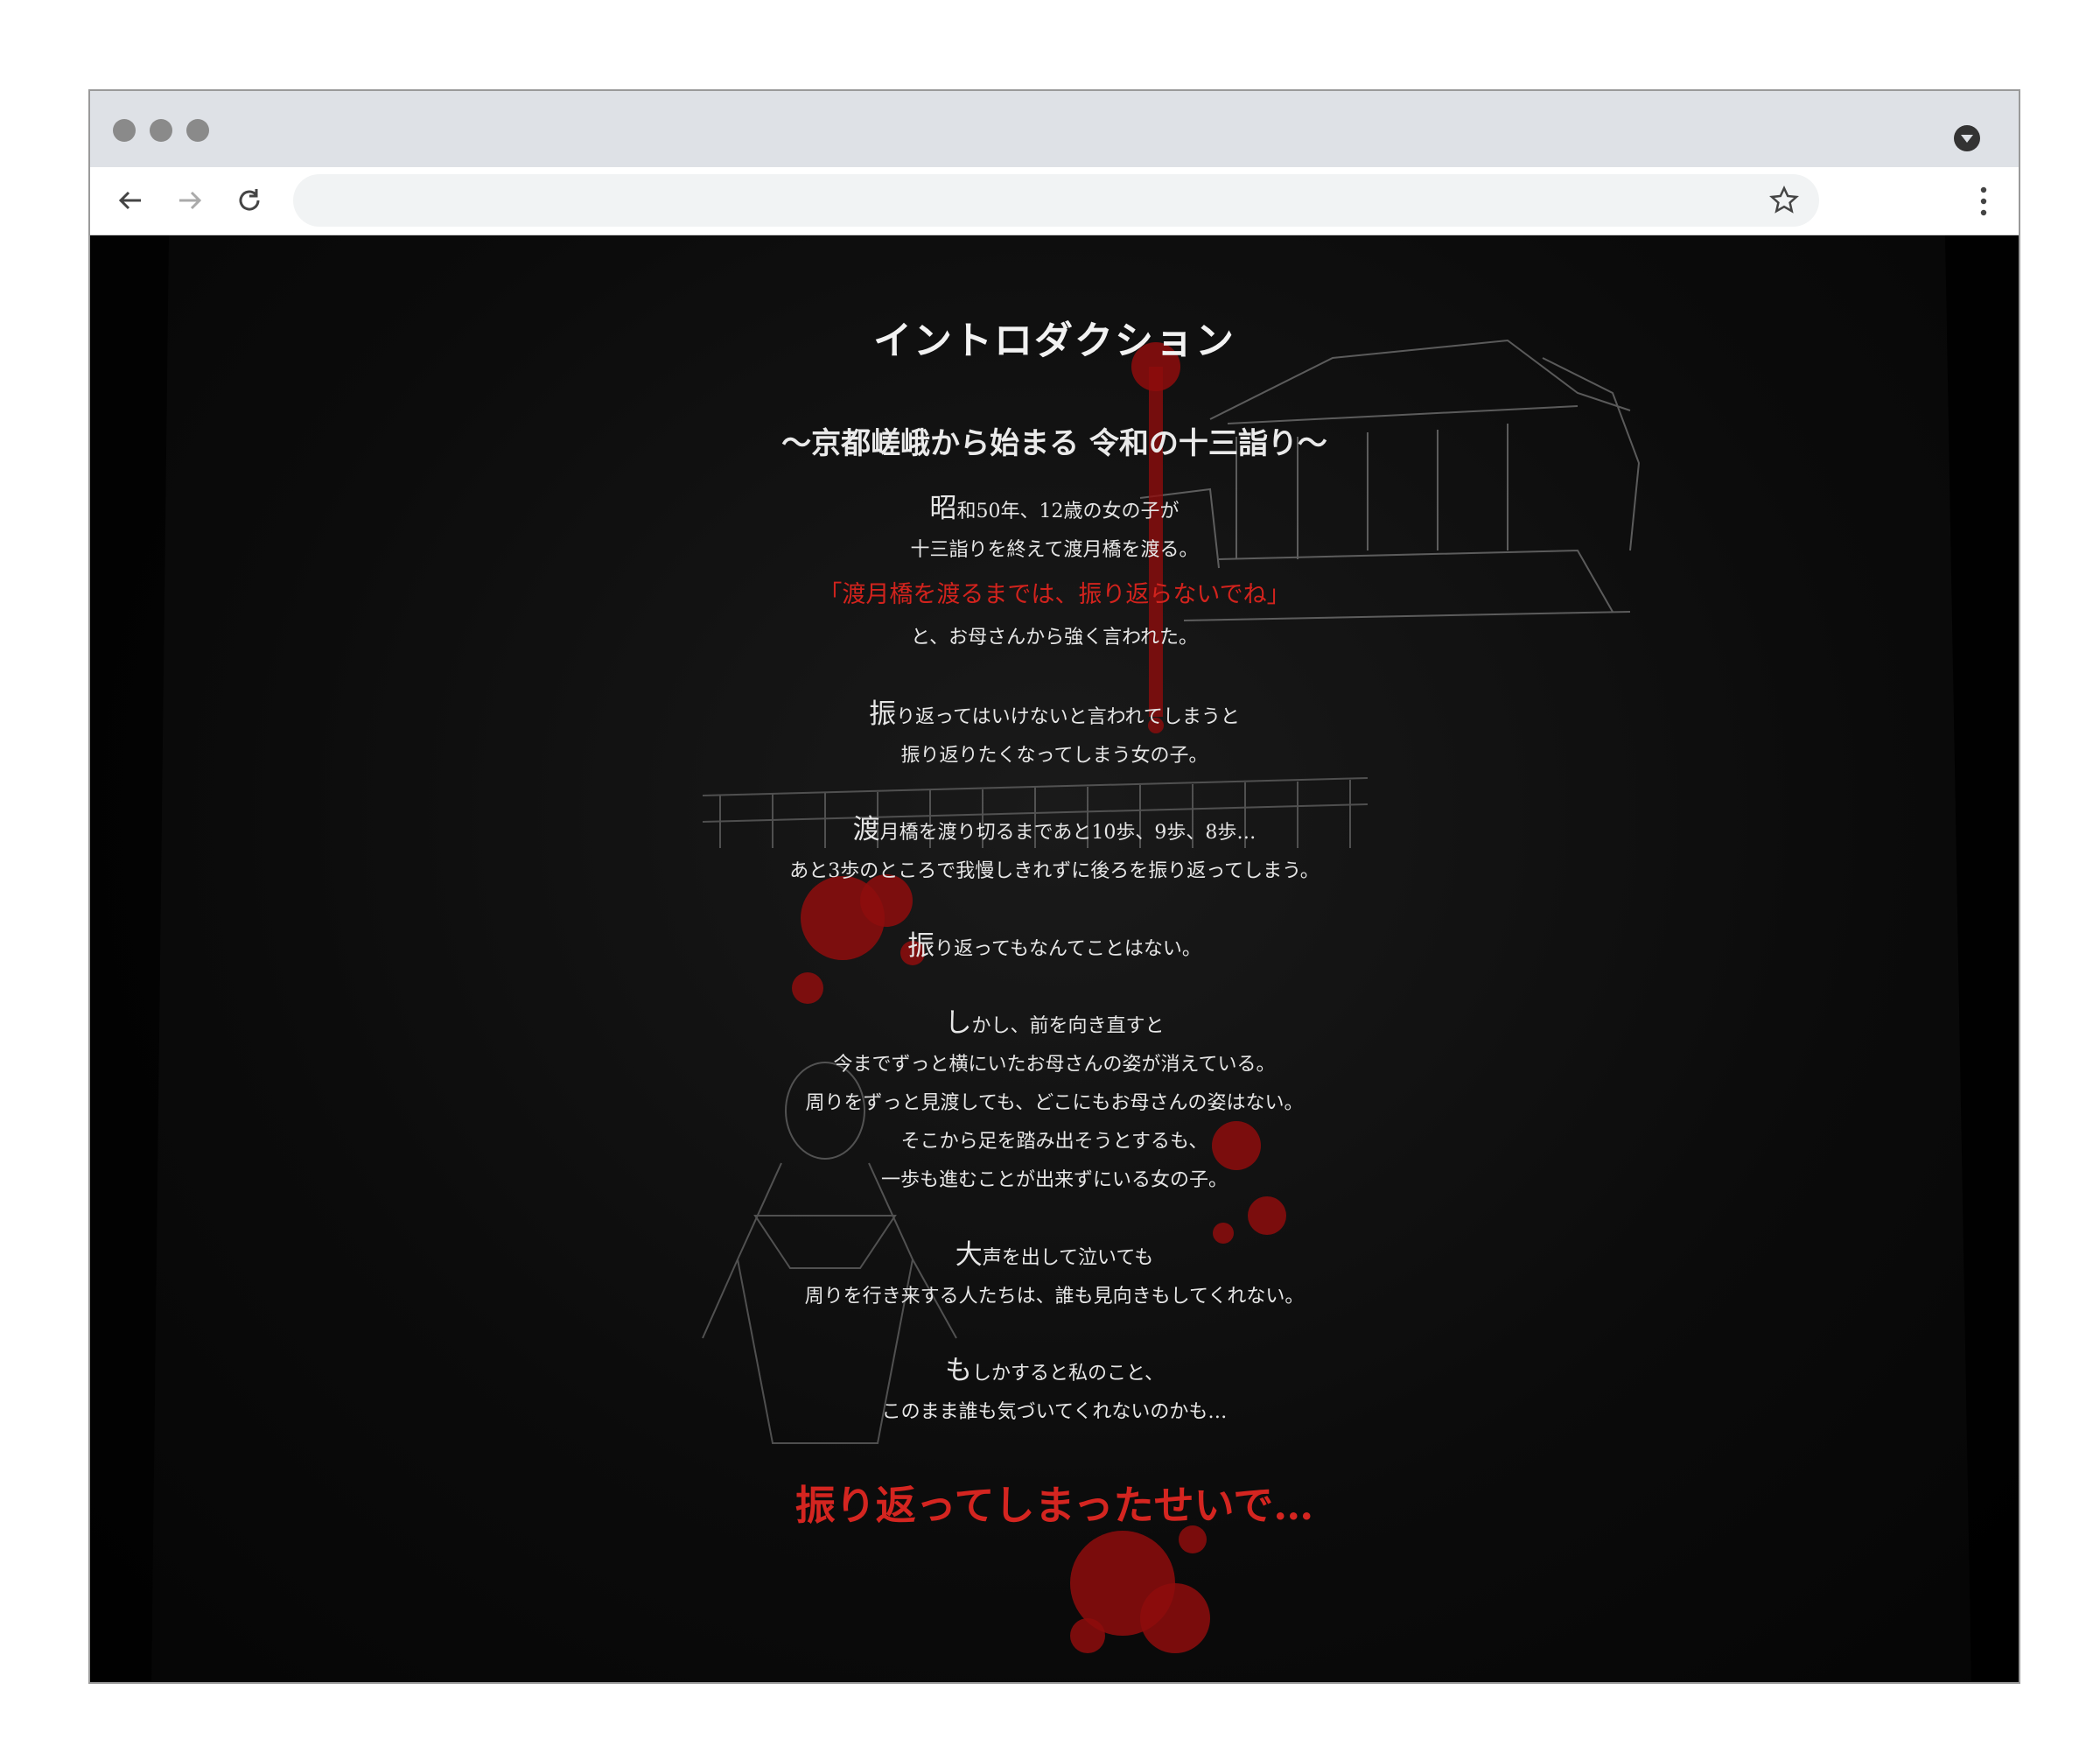 The image size is (2100, 1760). I want to click on stanza-8-initial: 大, so click(969, 1255).